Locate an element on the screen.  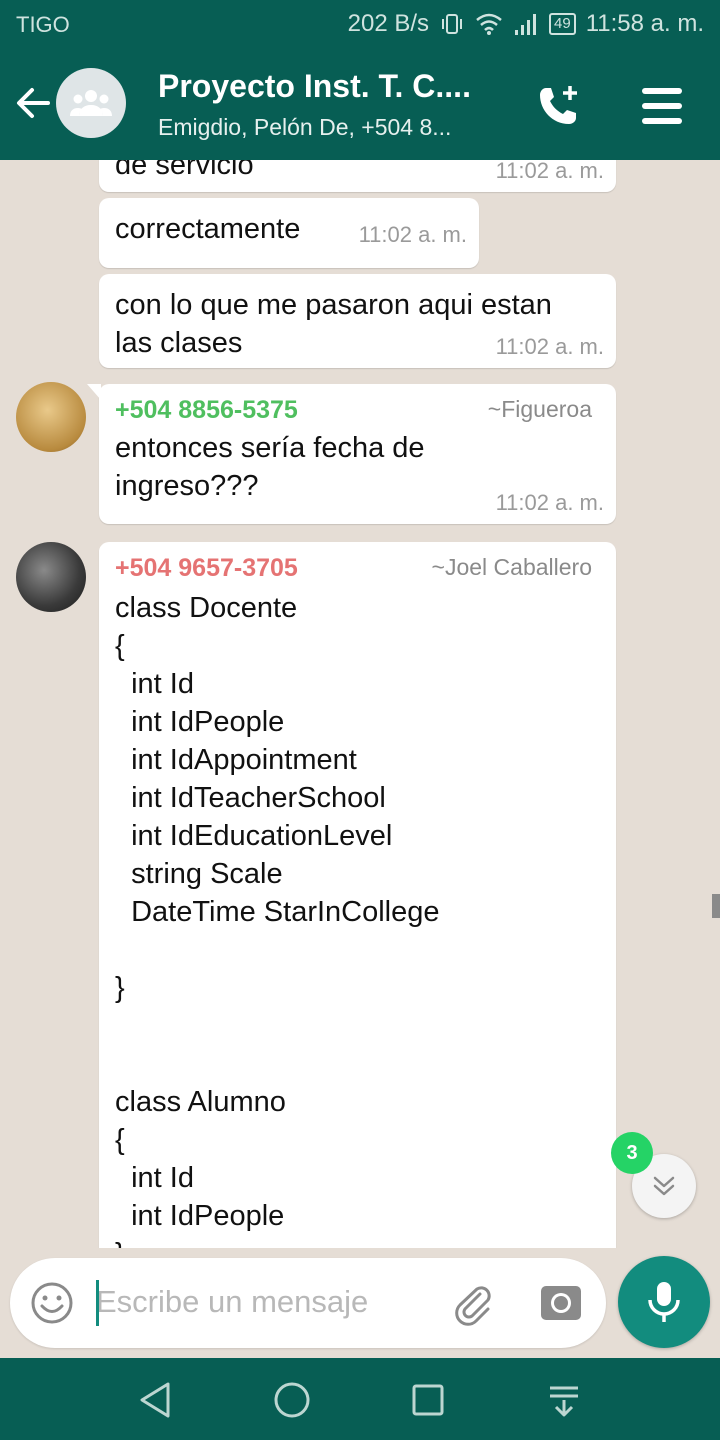
pull-down-icon is located at coordinates (564, 1401).